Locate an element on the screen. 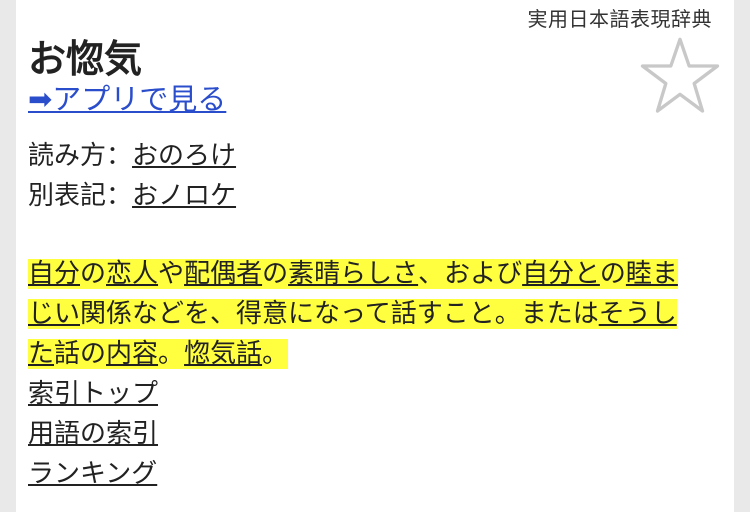  favorite-star-icon is located at coordinates (680, 76).